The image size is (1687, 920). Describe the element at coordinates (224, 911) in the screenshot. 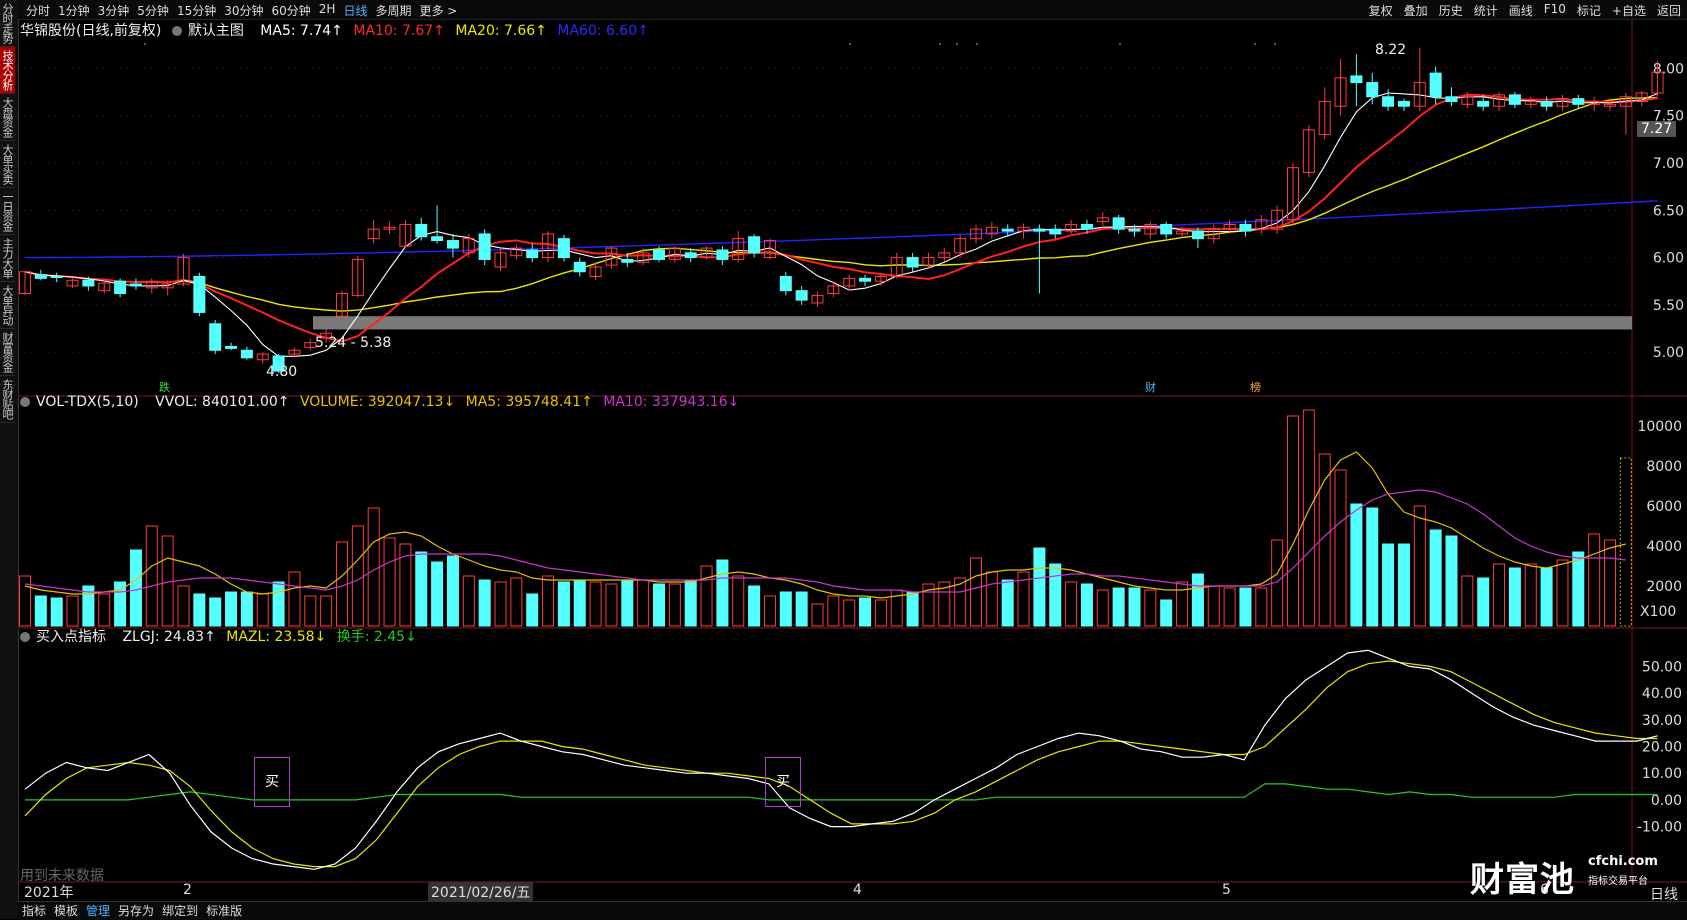

I see `bottom-tab-5: 标准版` at that location.